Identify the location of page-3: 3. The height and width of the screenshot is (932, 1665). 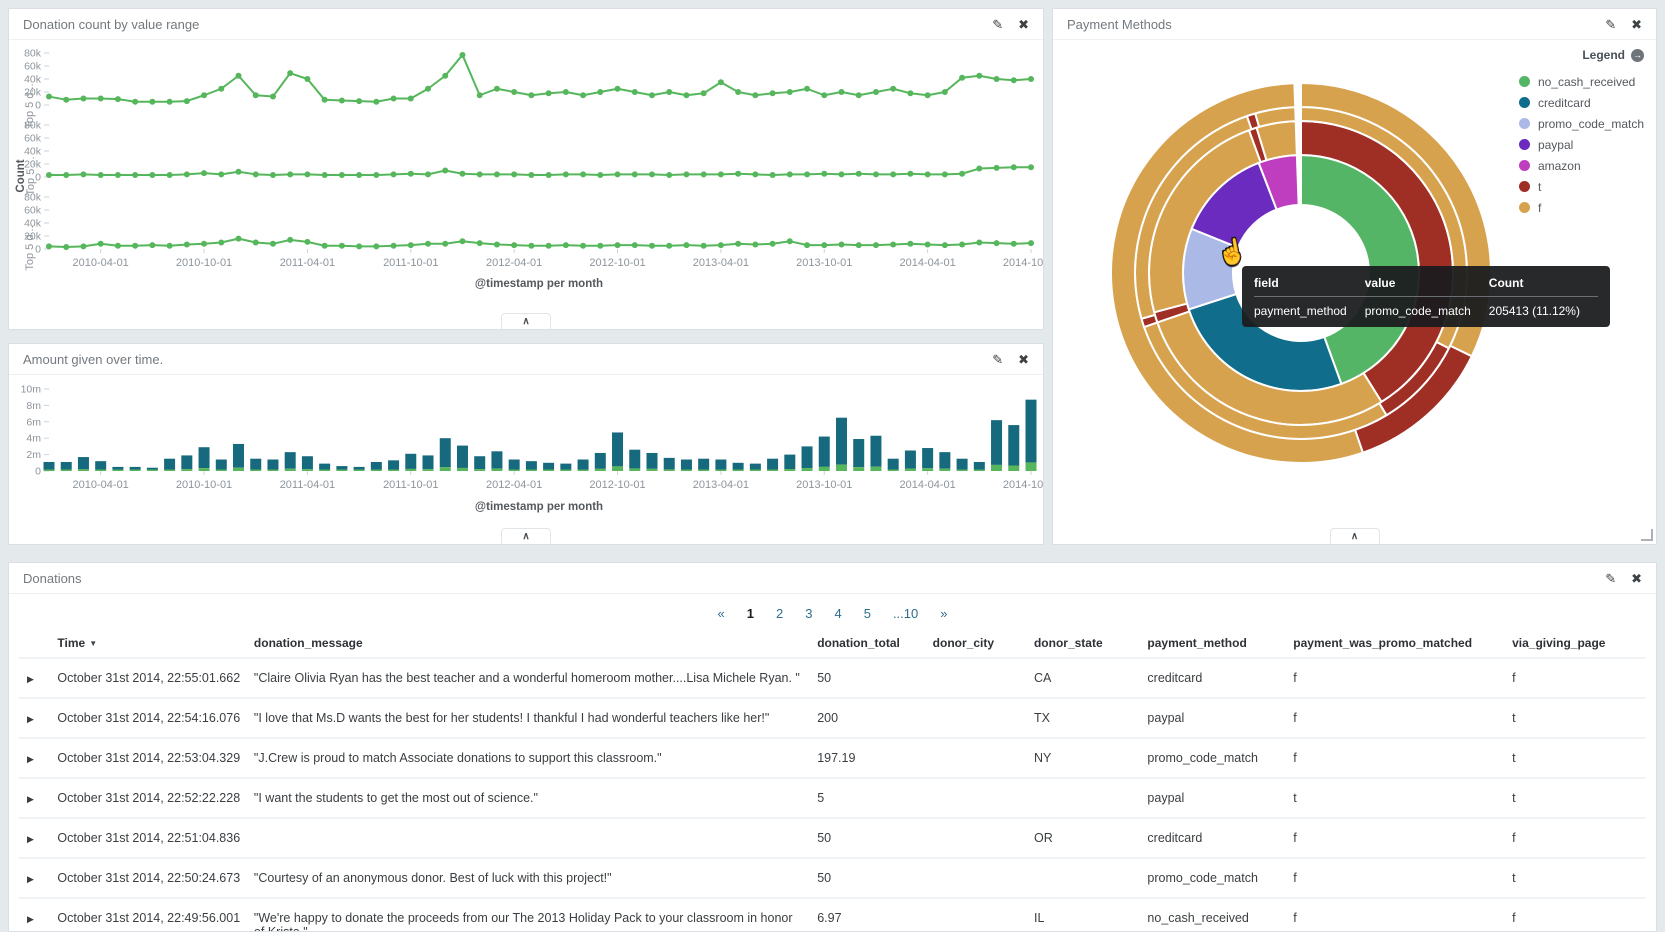
(808, 613).